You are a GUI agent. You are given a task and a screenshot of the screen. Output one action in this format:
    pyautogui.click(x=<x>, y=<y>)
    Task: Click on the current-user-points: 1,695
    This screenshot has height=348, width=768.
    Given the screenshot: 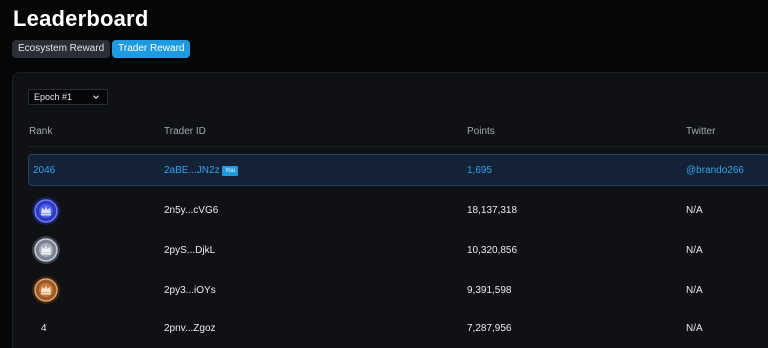 What is the action you would take?
    pyautogui.click(x=480, y=170)
    